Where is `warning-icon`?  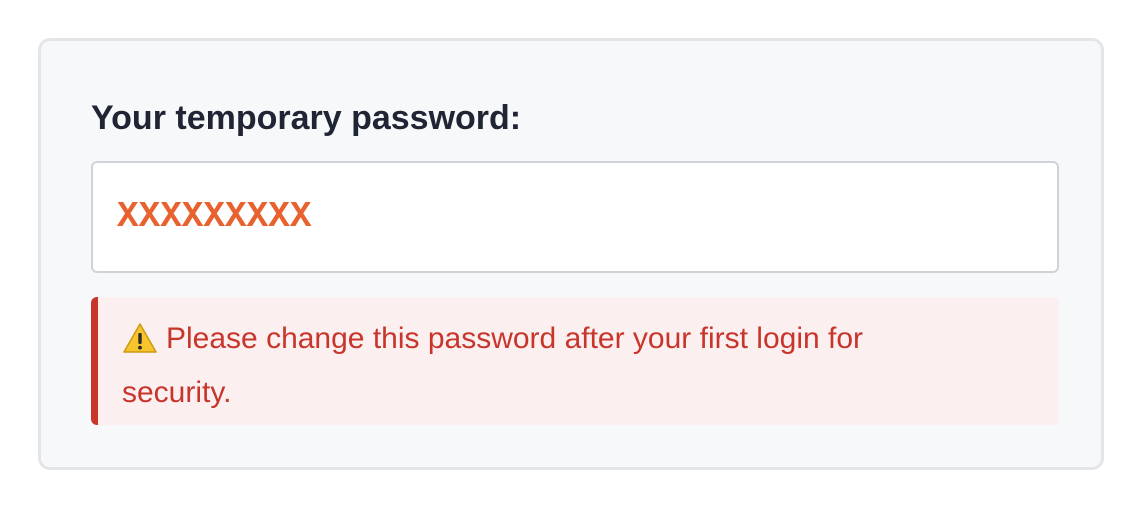
warning-icon is located at coordinates (140, 345).